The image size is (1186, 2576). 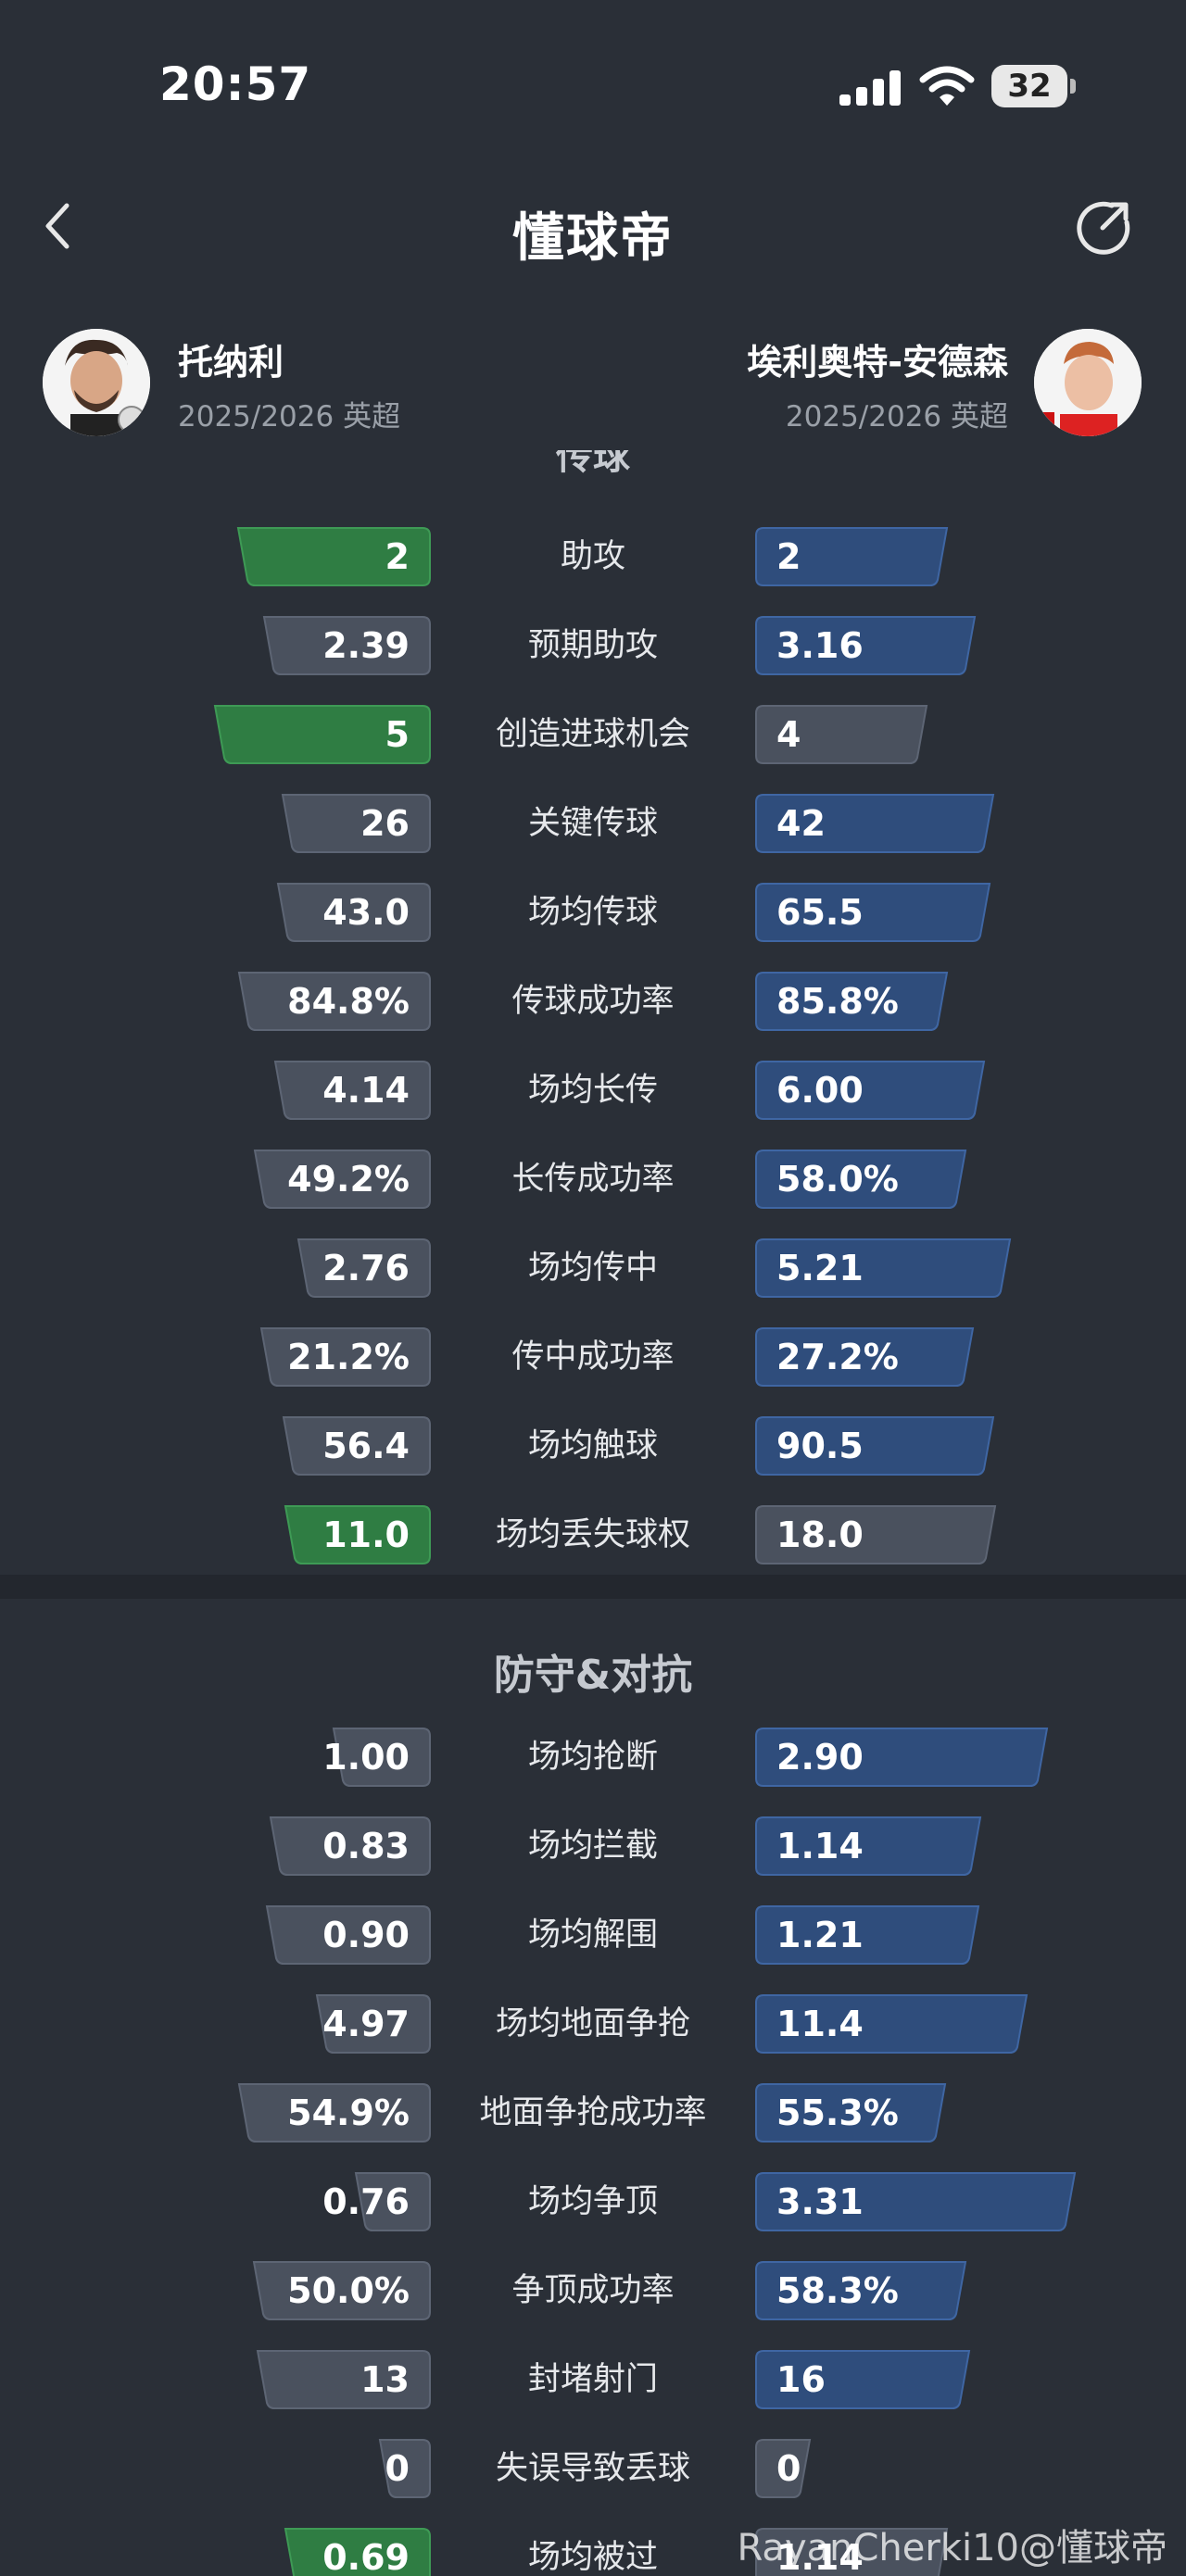 I want to click on stat-bar-left: 4.97, so click(x=372, y=2024).